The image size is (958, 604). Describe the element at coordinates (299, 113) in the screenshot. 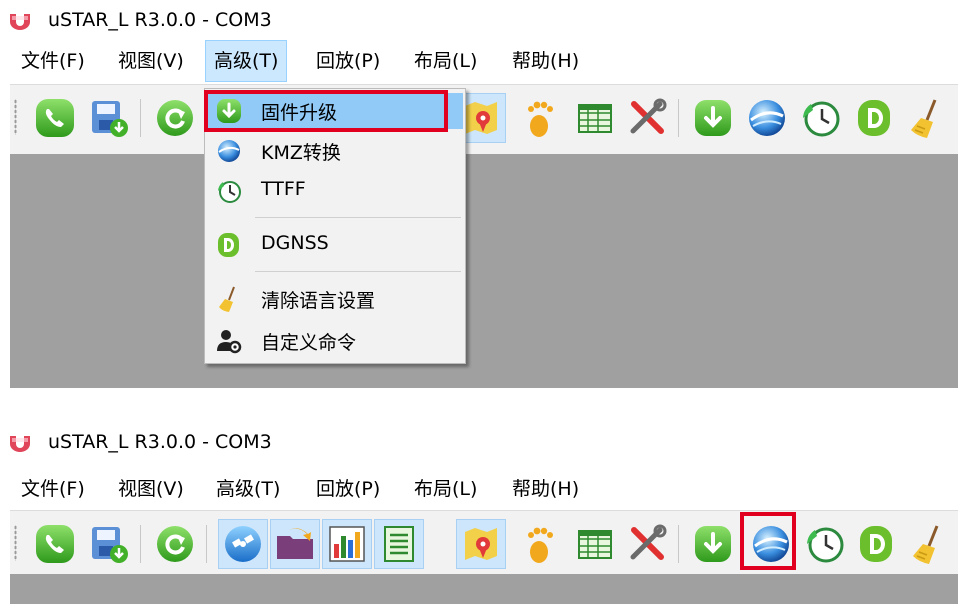

I see `menu-item-label: 固件升级` at that location.